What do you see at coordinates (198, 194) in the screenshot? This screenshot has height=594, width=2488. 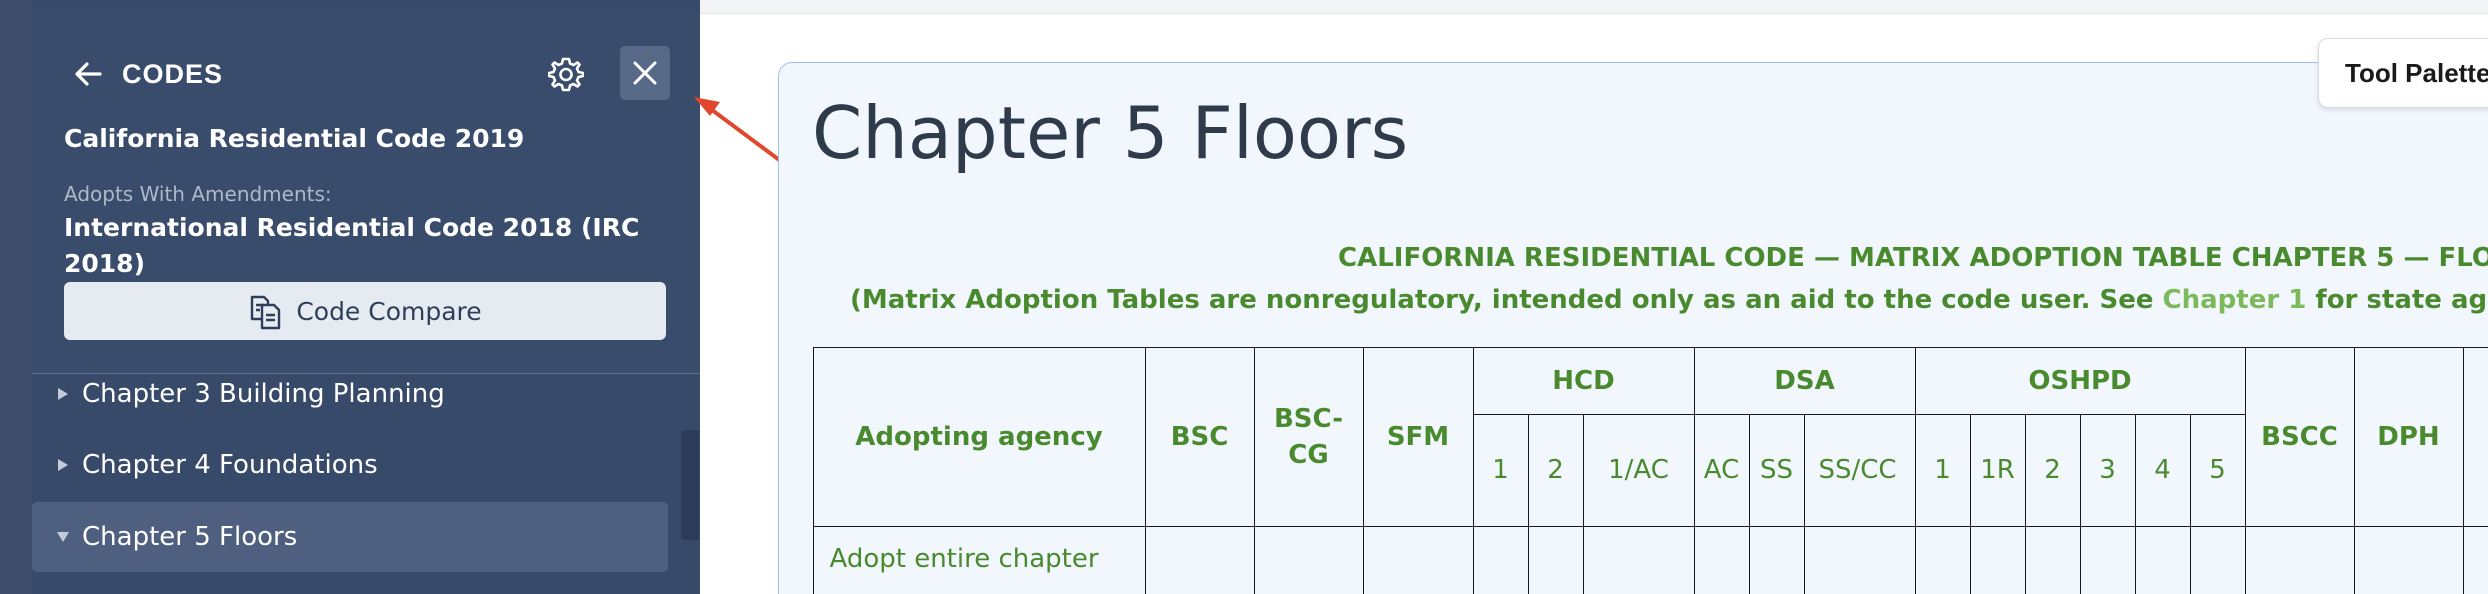 I see `adopts-label: Adopts With Amendments:` at bounding box center [198, 194].